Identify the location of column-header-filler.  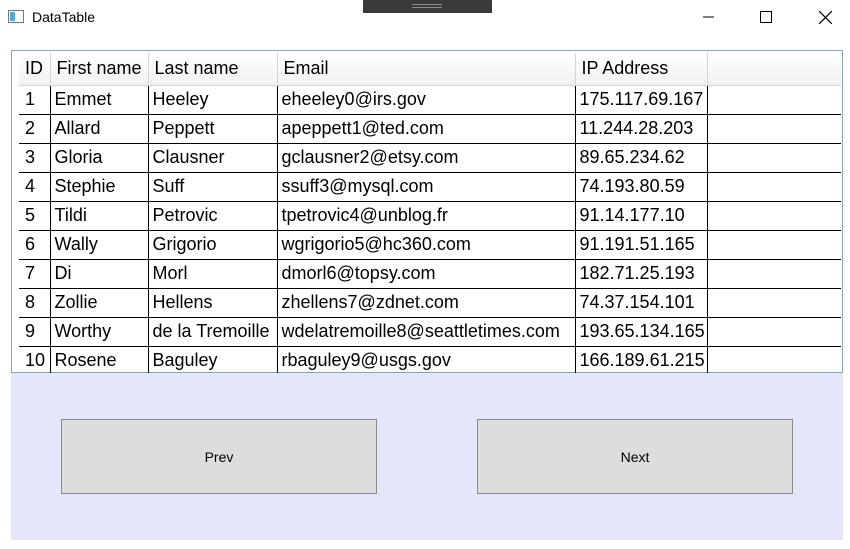
(774, 69).